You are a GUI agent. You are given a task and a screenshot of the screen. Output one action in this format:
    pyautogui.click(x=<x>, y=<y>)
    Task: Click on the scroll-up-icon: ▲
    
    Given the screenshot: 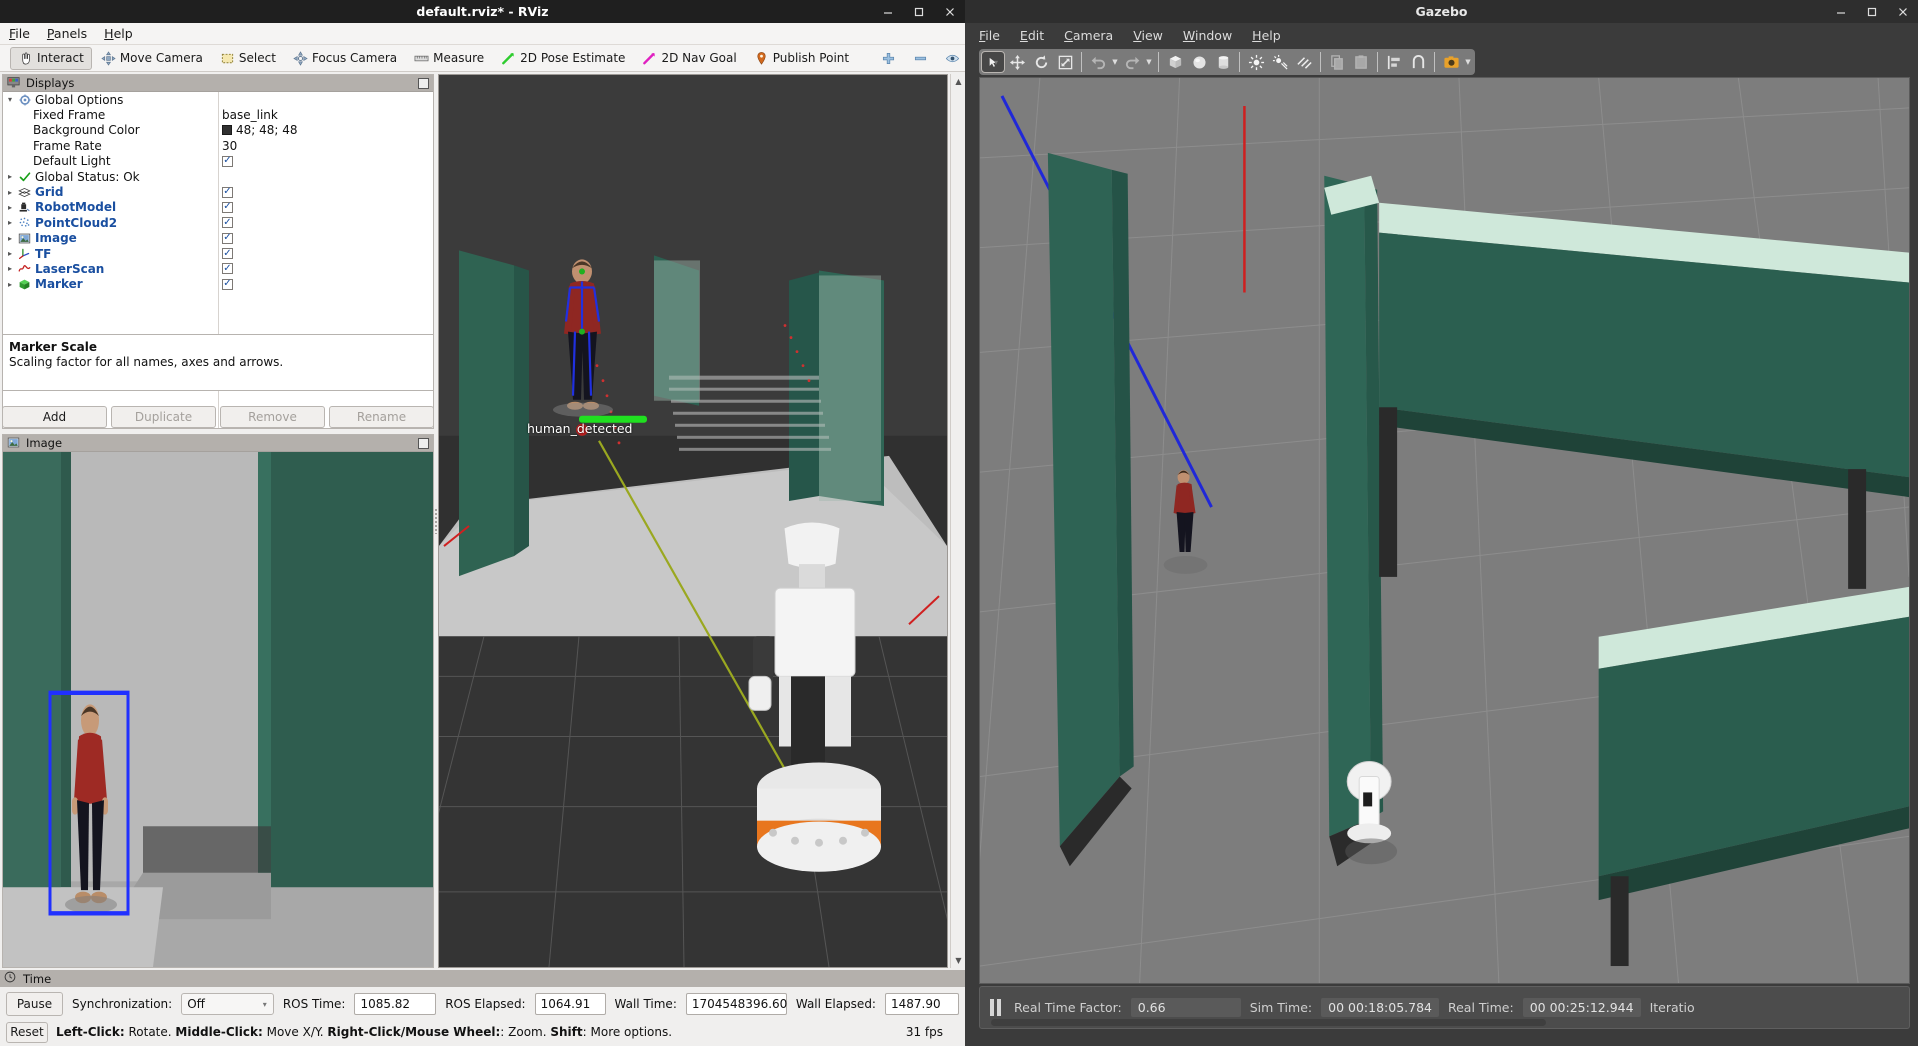 What is the action you would take?
    pyautogui.click(x=958, y=81)
    